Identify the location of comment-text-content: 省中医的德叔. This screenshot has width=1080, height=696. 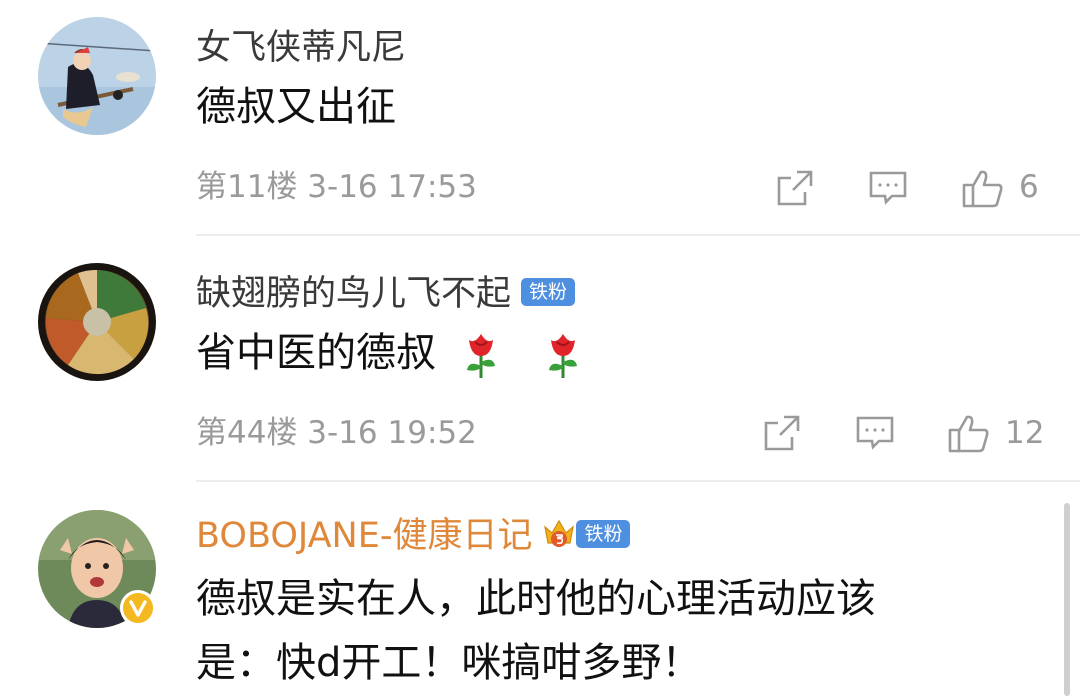
(316, 353).